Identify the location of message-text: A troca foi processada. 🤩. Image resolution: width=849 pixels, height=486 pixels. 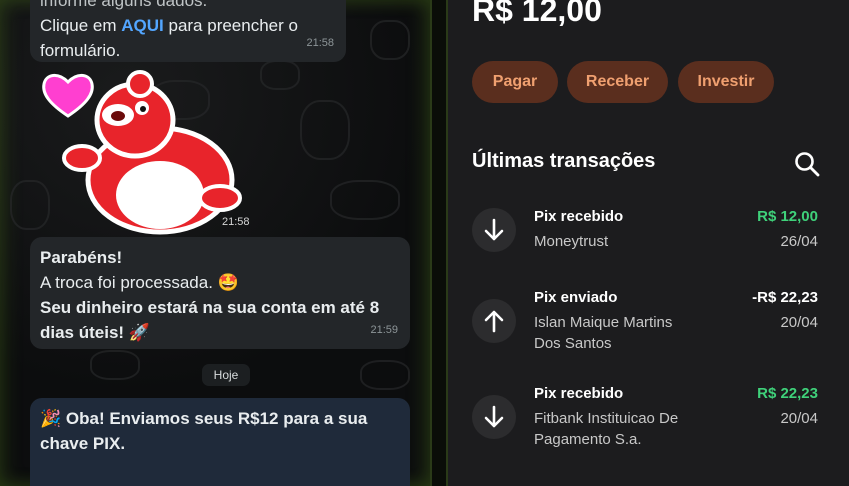
(139, 282).